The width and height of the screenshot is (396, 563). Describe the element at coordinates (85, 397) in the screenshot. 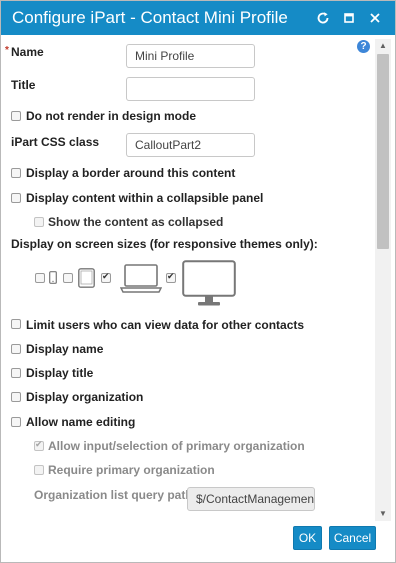

I see `display-organization-label: Display organization` at that location.